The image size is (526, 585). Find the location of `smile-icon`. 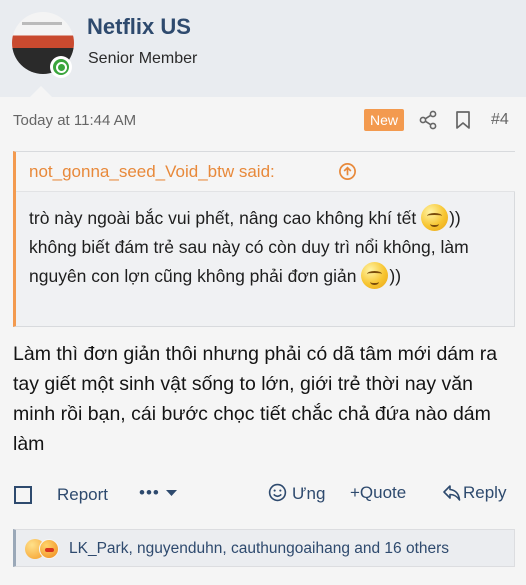

smile-icon is located at coordinates (277, 492).